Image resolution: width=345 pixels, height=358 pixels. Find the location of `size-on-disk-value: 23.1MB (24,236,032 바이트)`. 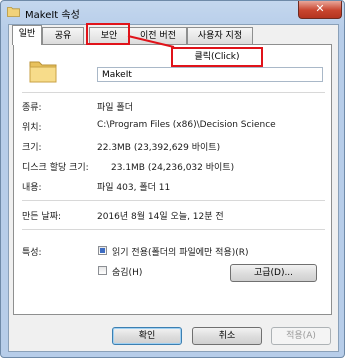

size-on-disk-value: 23.1MB (24,236,032 바이트) is located at coordinates (173, 168).